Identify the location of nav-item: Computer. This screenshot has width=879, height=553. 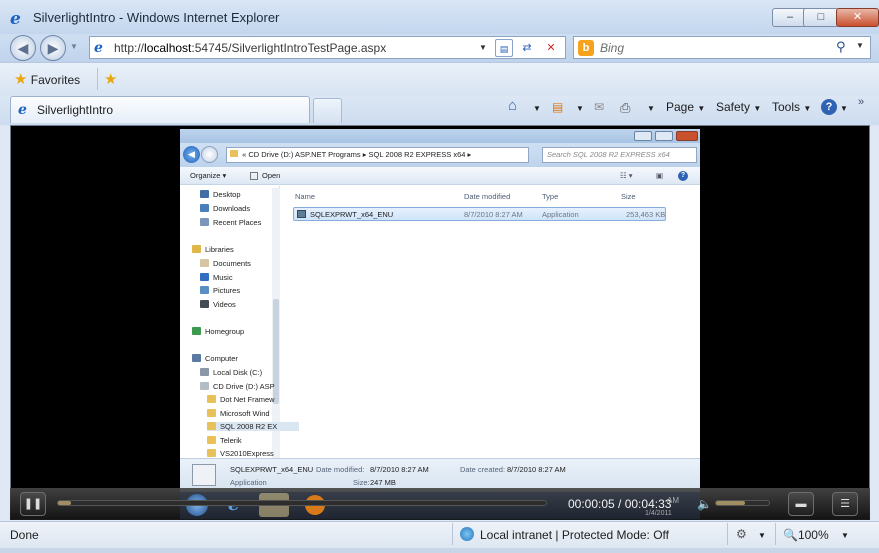
(215, 358).